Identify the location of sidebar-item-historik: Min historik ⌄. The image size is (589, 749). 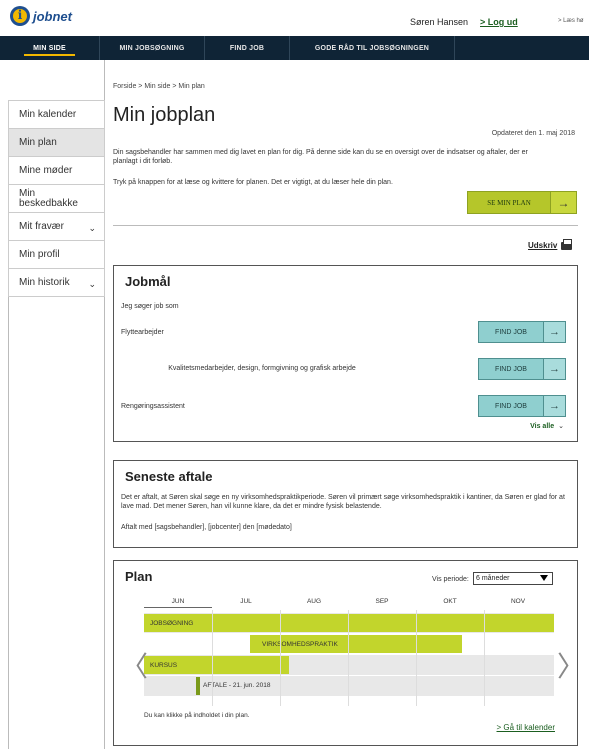
(56, 283).